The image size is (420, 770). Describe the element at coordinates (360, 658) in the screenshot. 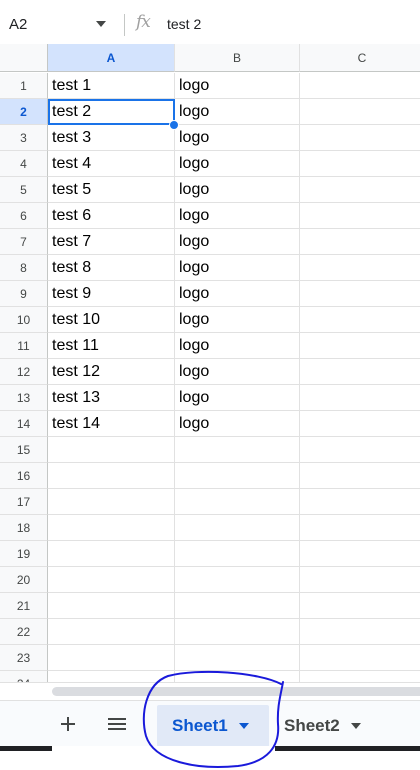

I see `cell-c23` at that location.